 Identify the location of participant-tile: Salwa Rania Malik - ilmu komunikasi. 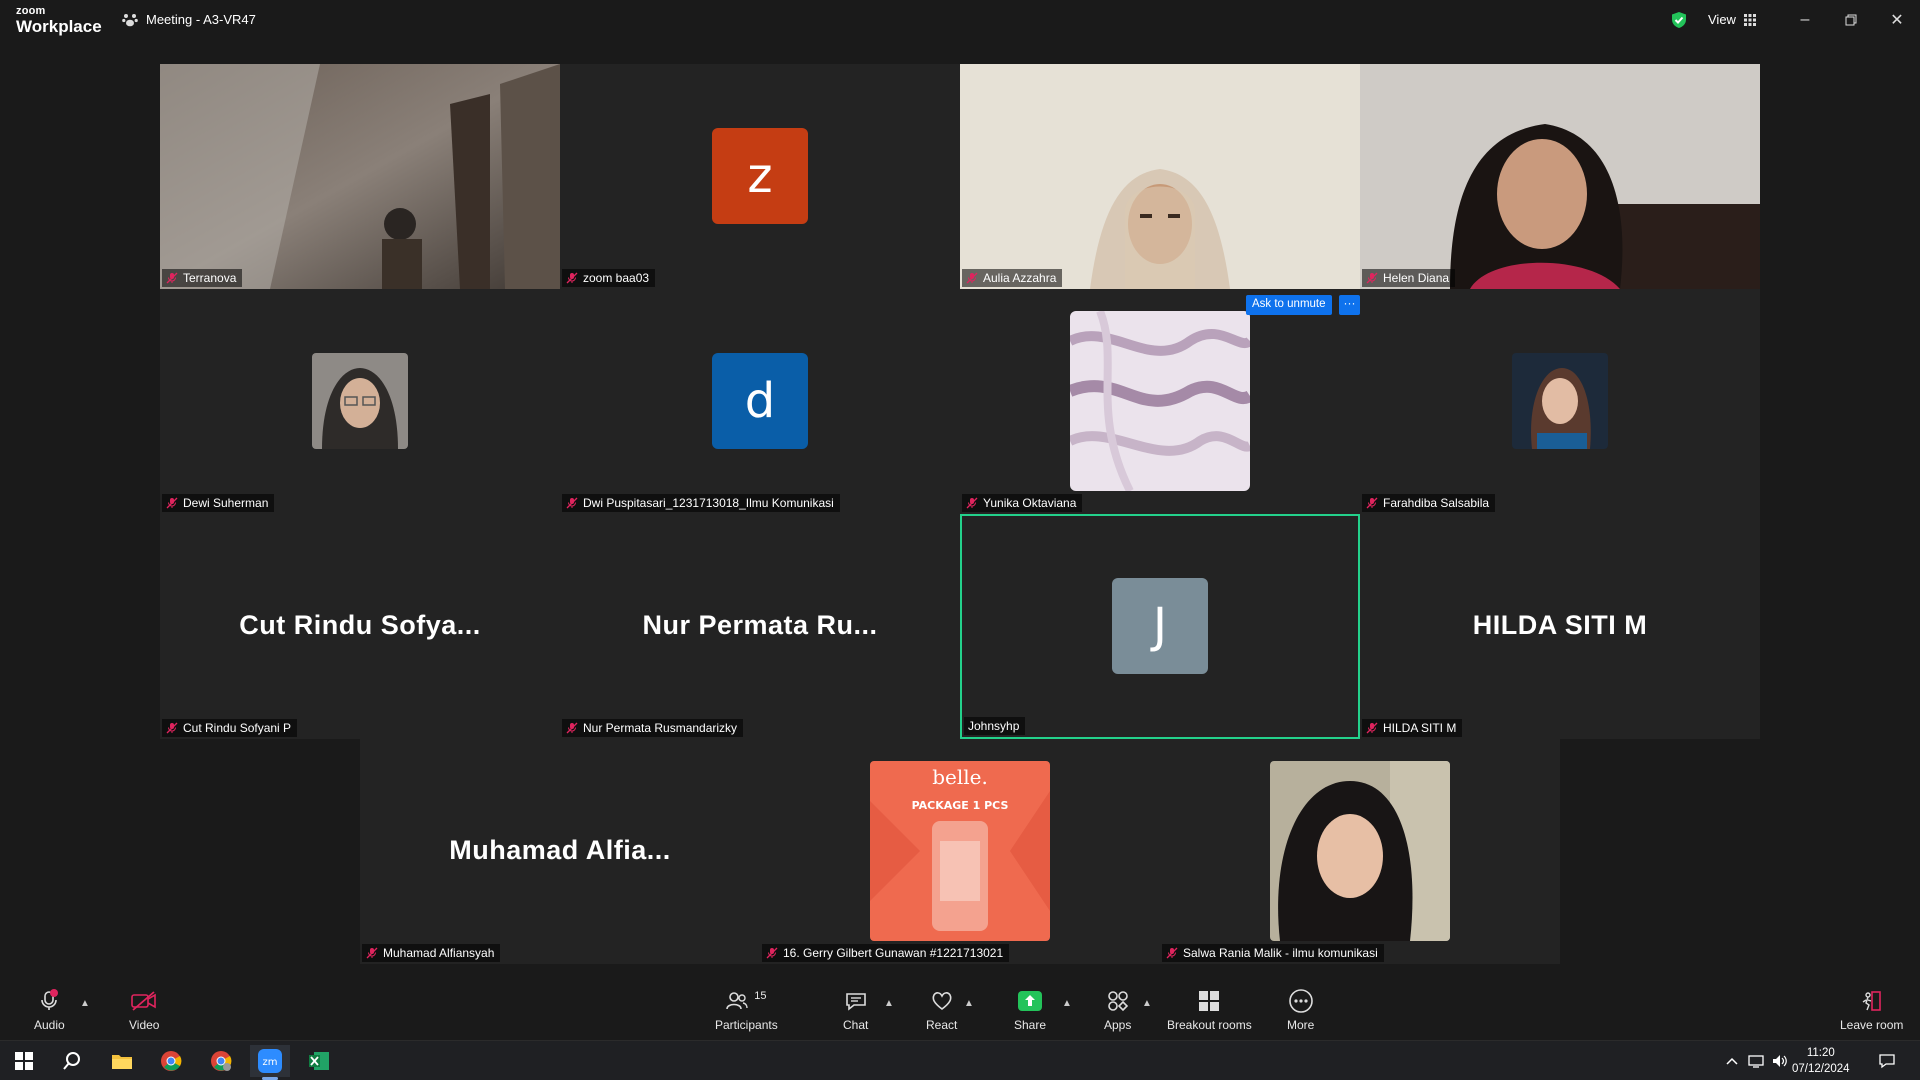
(1360, 851).